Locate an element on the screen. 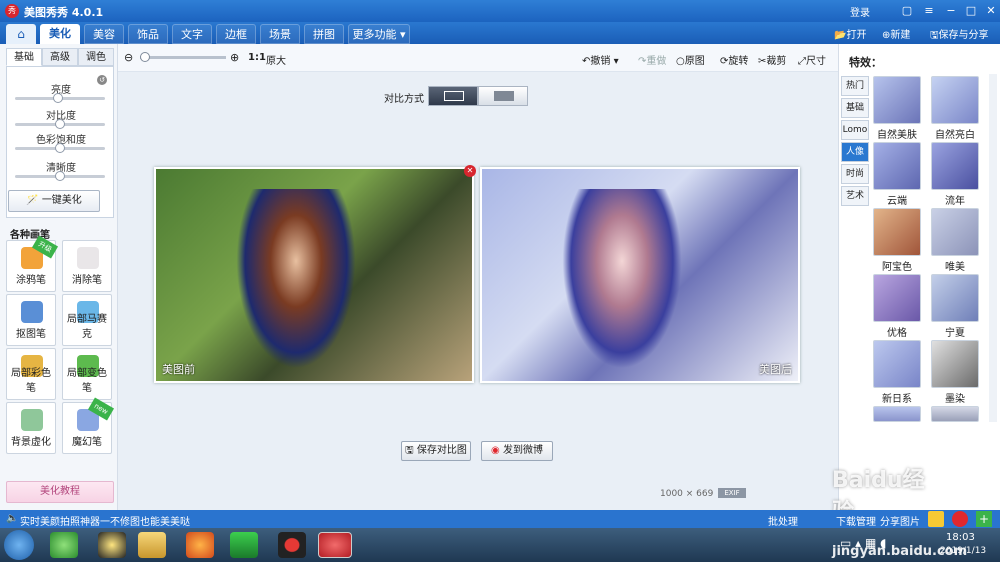 The image size is (1000, 562). speaker-icon: 🔈 is located at coordinates (12, 518).